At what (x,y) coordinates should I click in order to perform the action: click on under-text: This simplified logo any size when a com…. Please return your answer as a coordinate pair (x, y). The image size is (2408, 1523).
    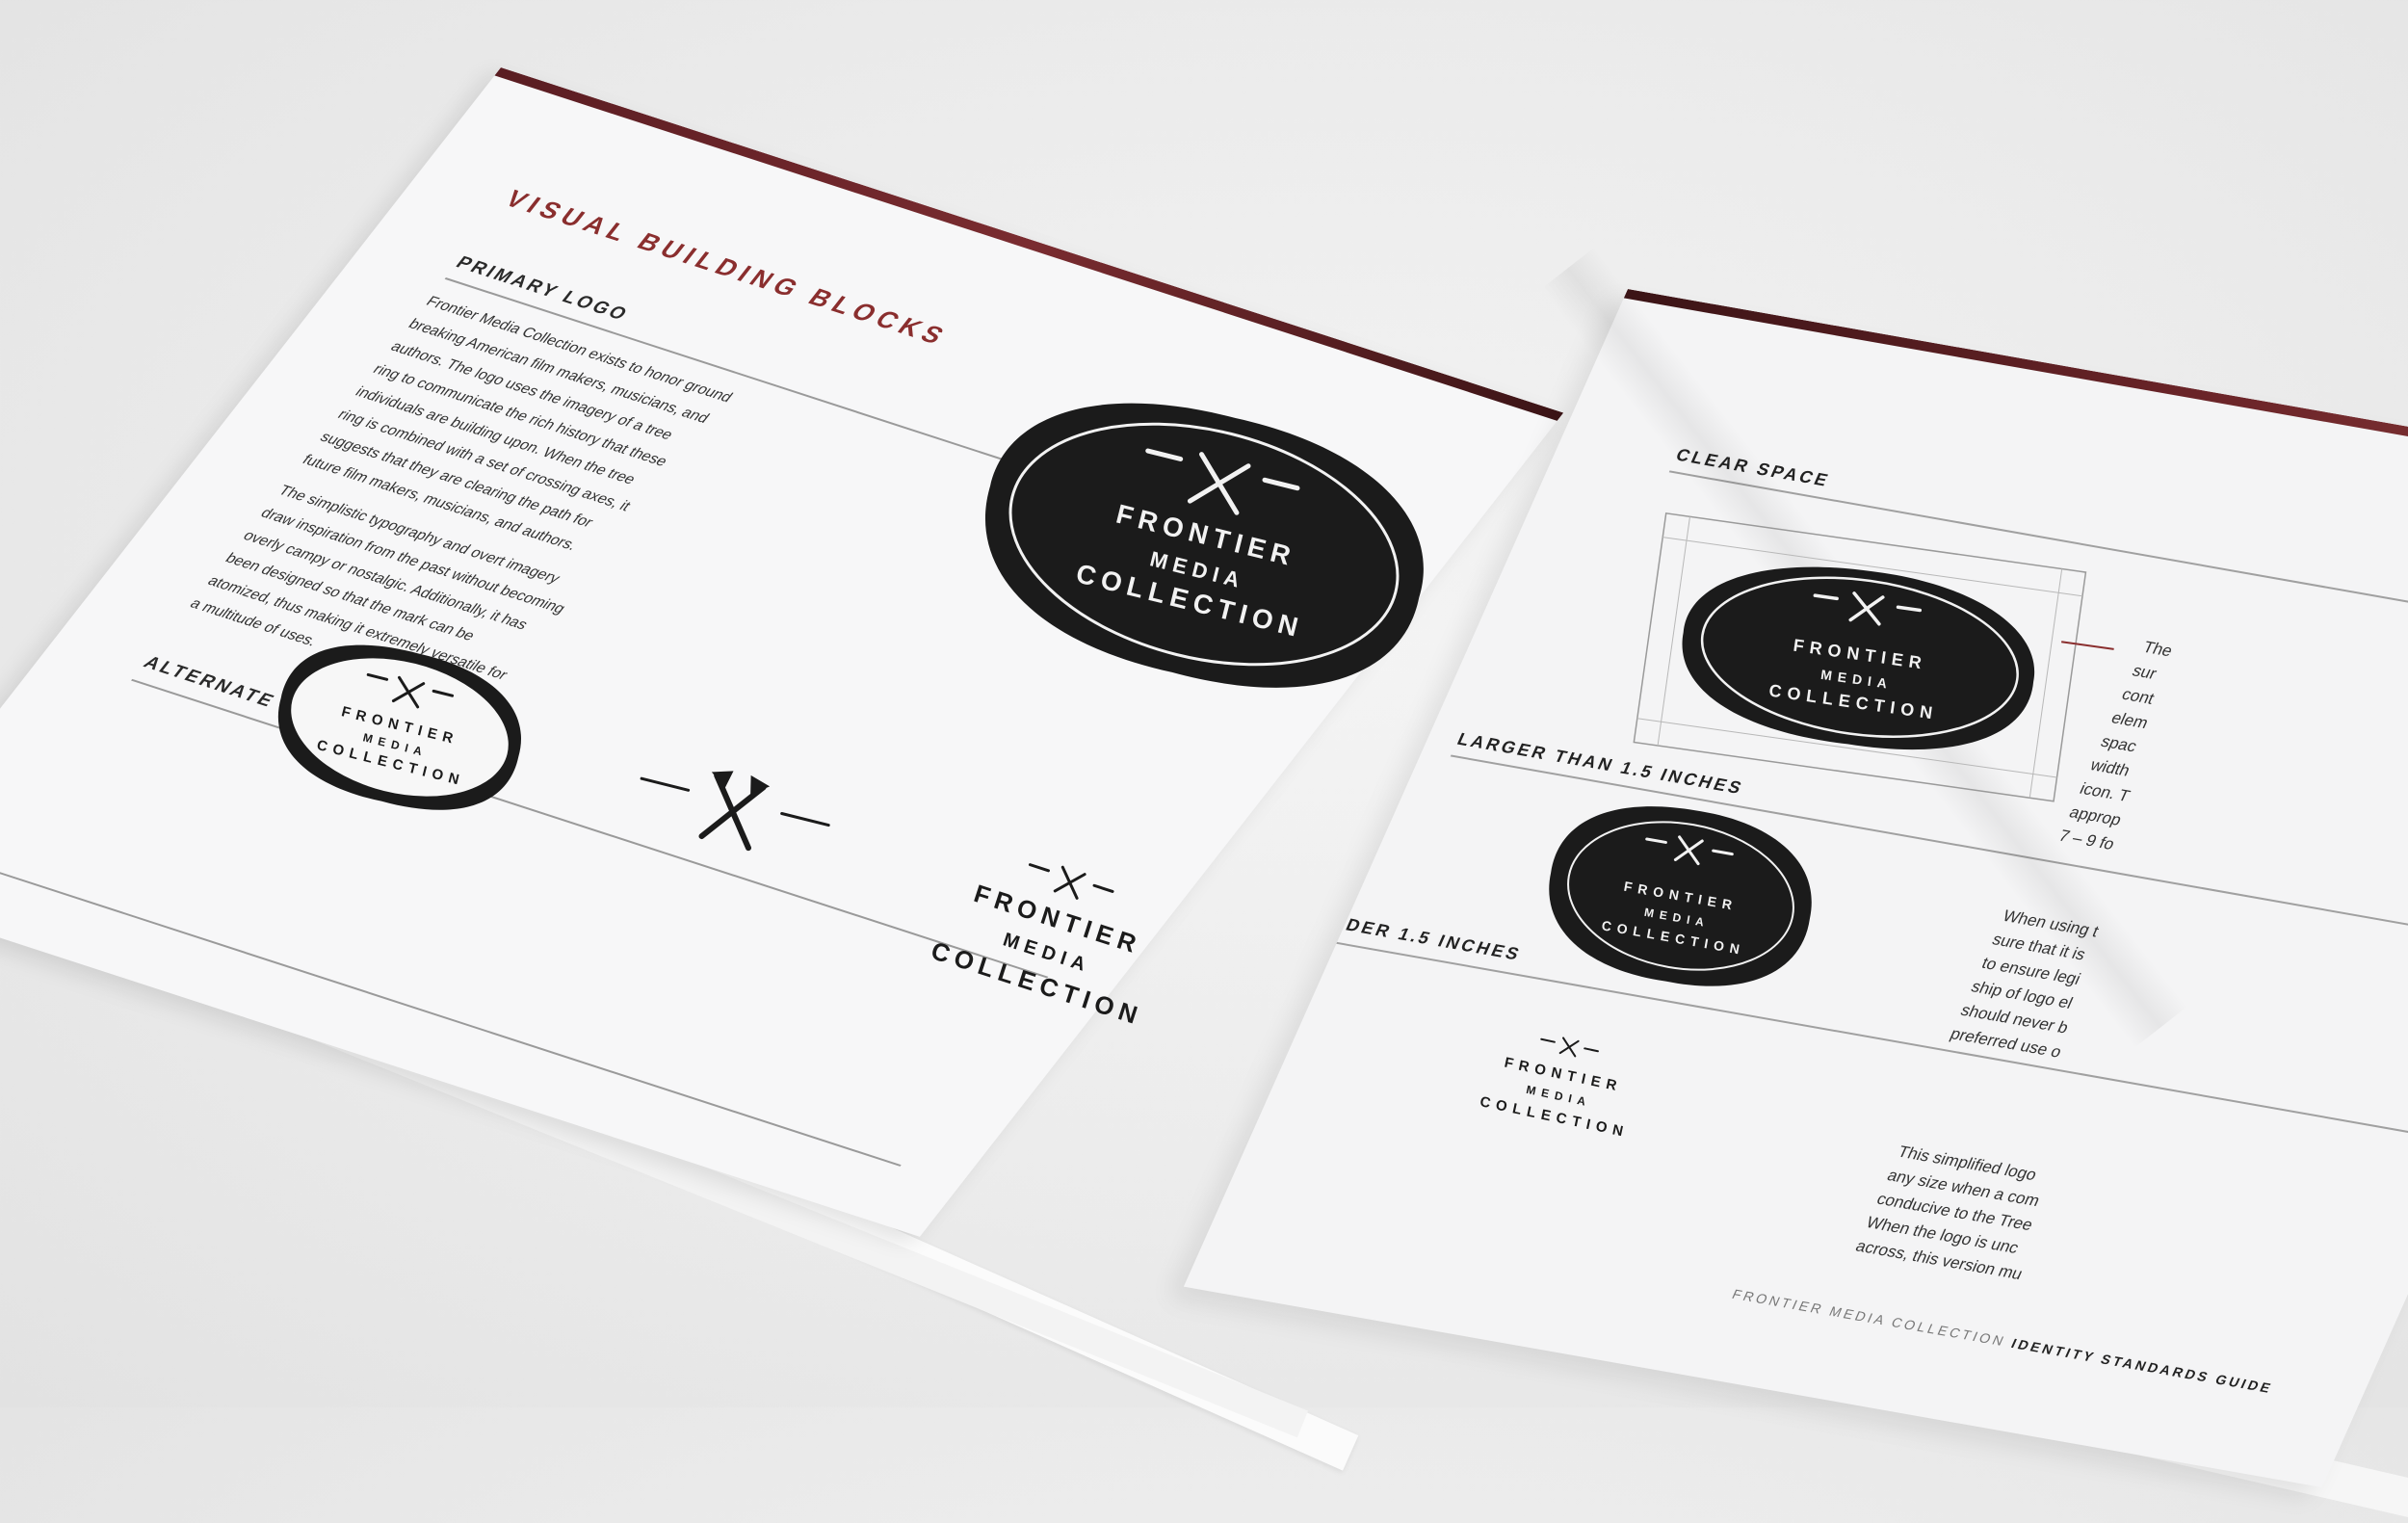
    Looking at the image, I should click on (2001, 1220).